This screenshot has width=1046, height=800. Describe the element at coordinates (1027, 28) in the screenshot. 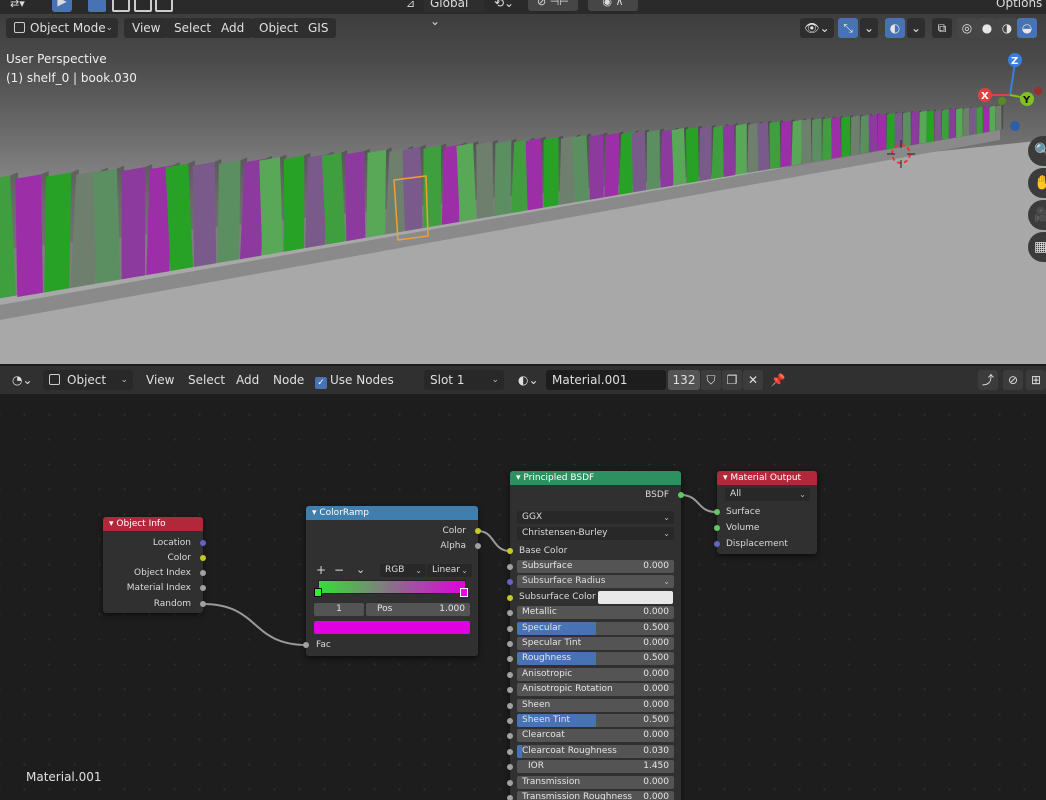

I see `rendered-shading-icon: ◒` at that location.